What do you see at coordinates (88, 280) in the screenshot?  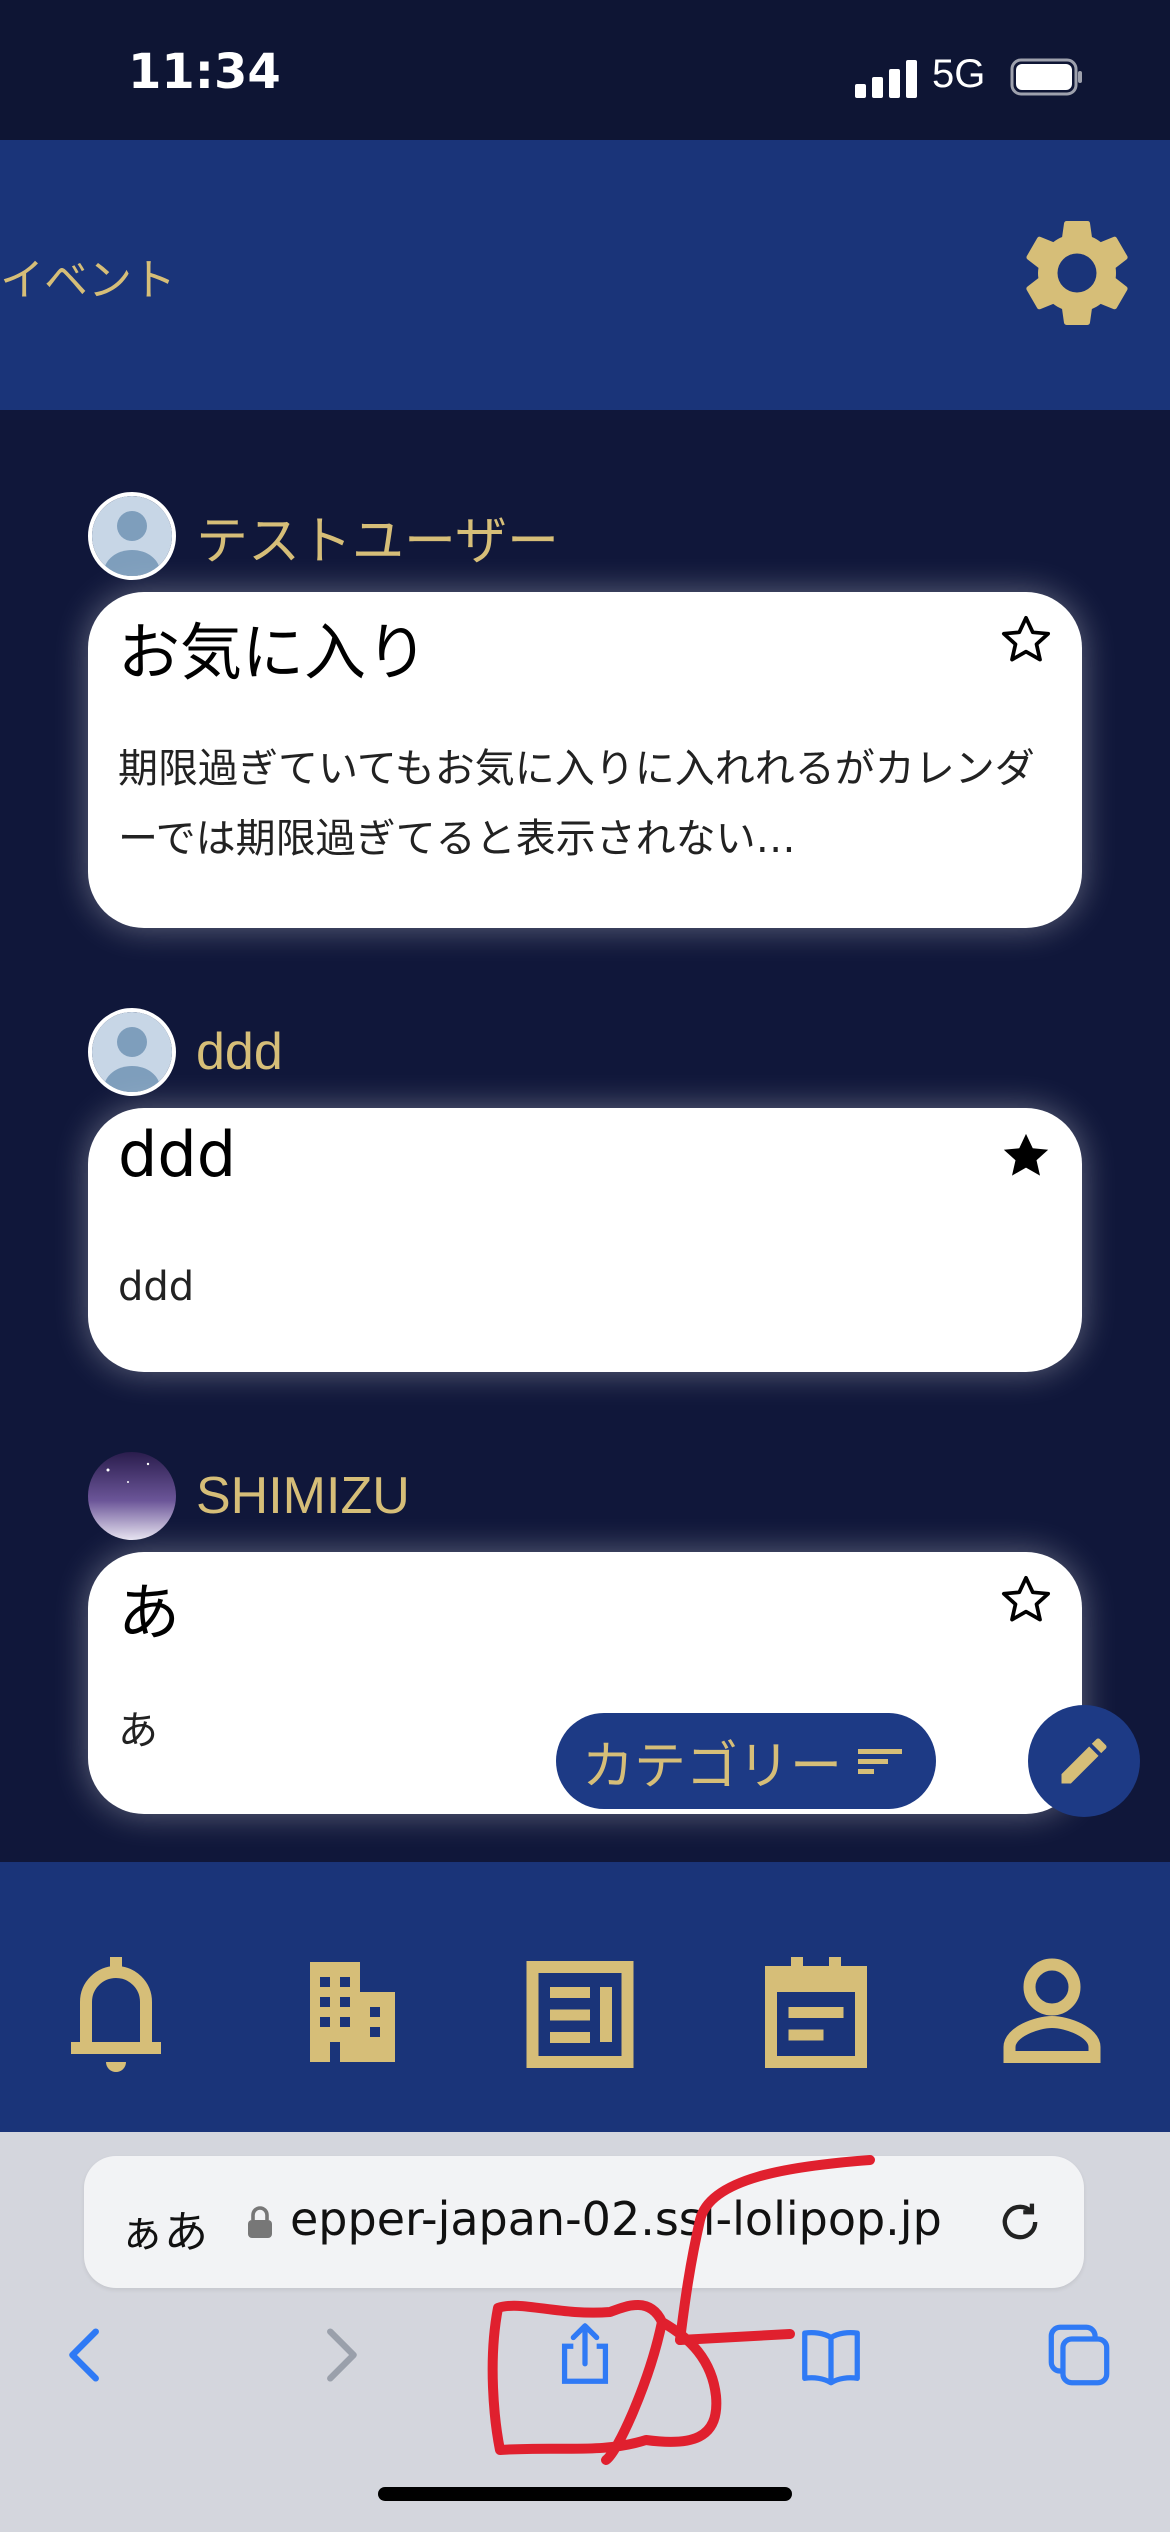 I see `page-title: イベント` at bounding box center [88, 280].